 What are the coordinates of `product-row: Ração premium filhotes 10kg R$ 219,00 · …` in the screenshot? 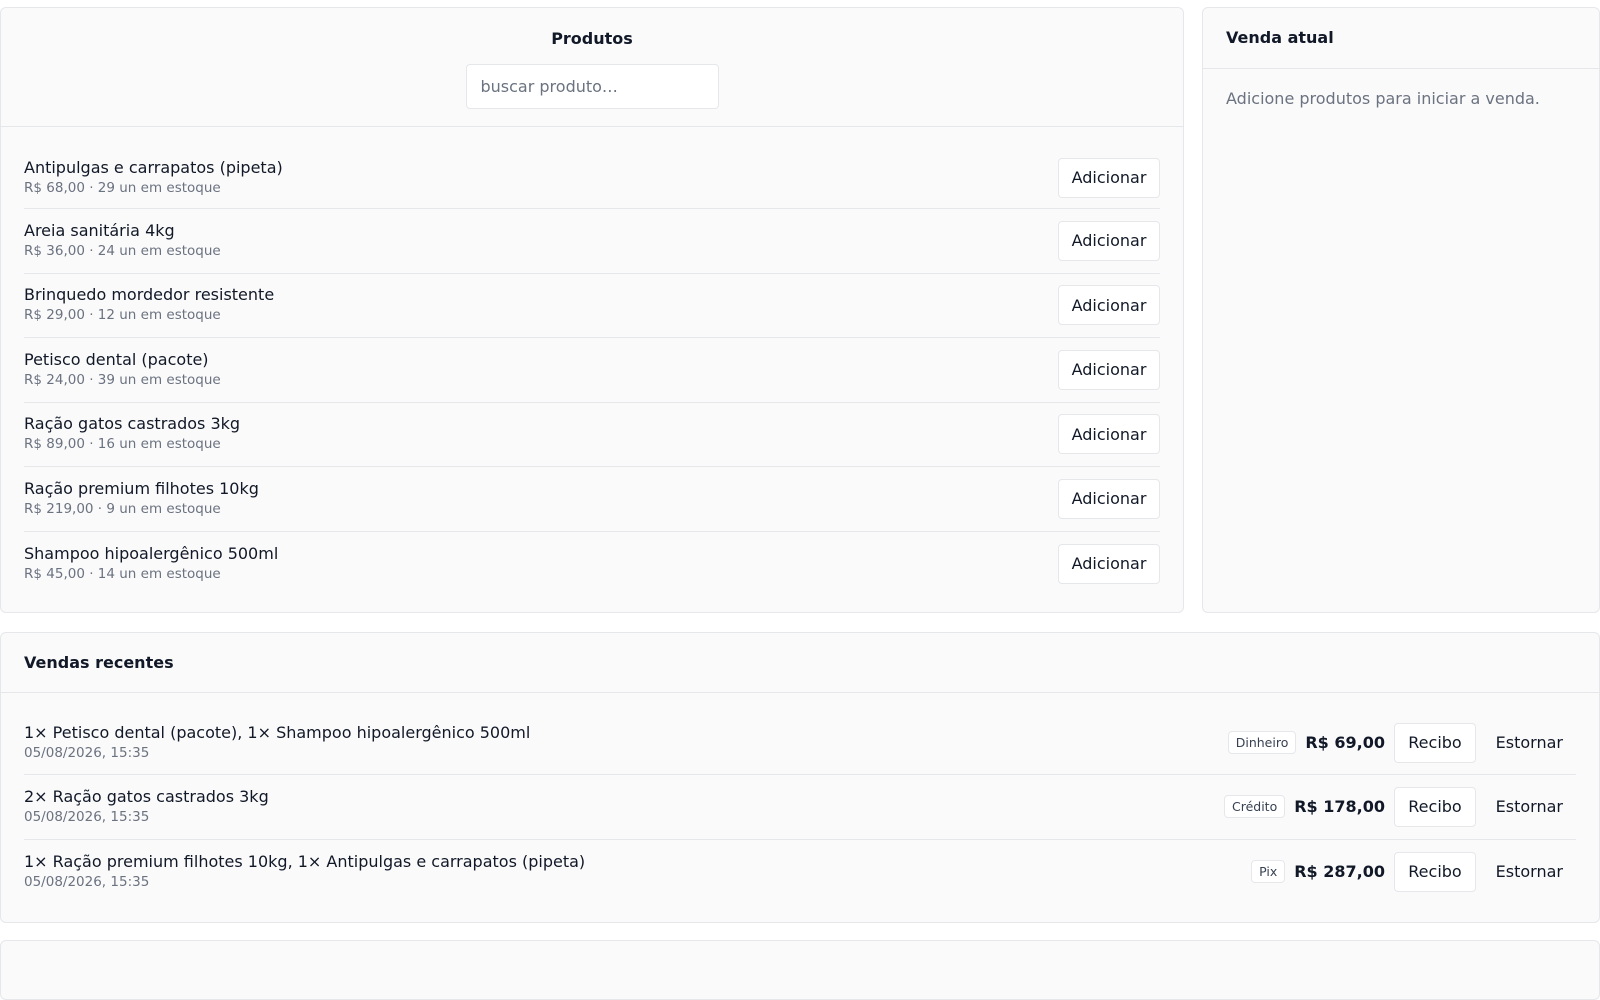 It's located at (592, 499).